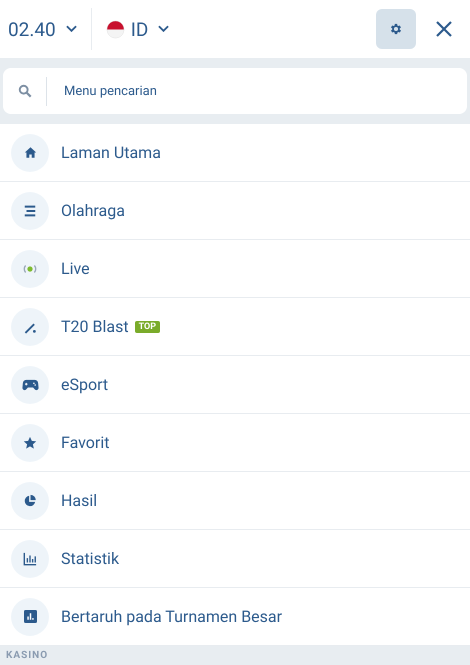  What do you see at coordinates (444, 29) in the screenshot?
I see `close-icon` at bounding box center [444, 29].